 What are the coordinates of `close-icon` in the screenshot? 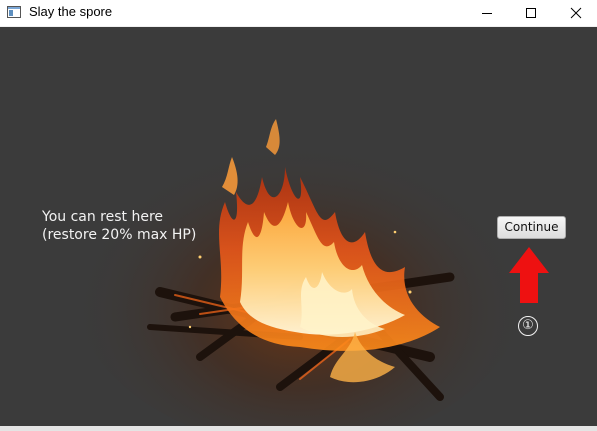 It's located at (576, 13).